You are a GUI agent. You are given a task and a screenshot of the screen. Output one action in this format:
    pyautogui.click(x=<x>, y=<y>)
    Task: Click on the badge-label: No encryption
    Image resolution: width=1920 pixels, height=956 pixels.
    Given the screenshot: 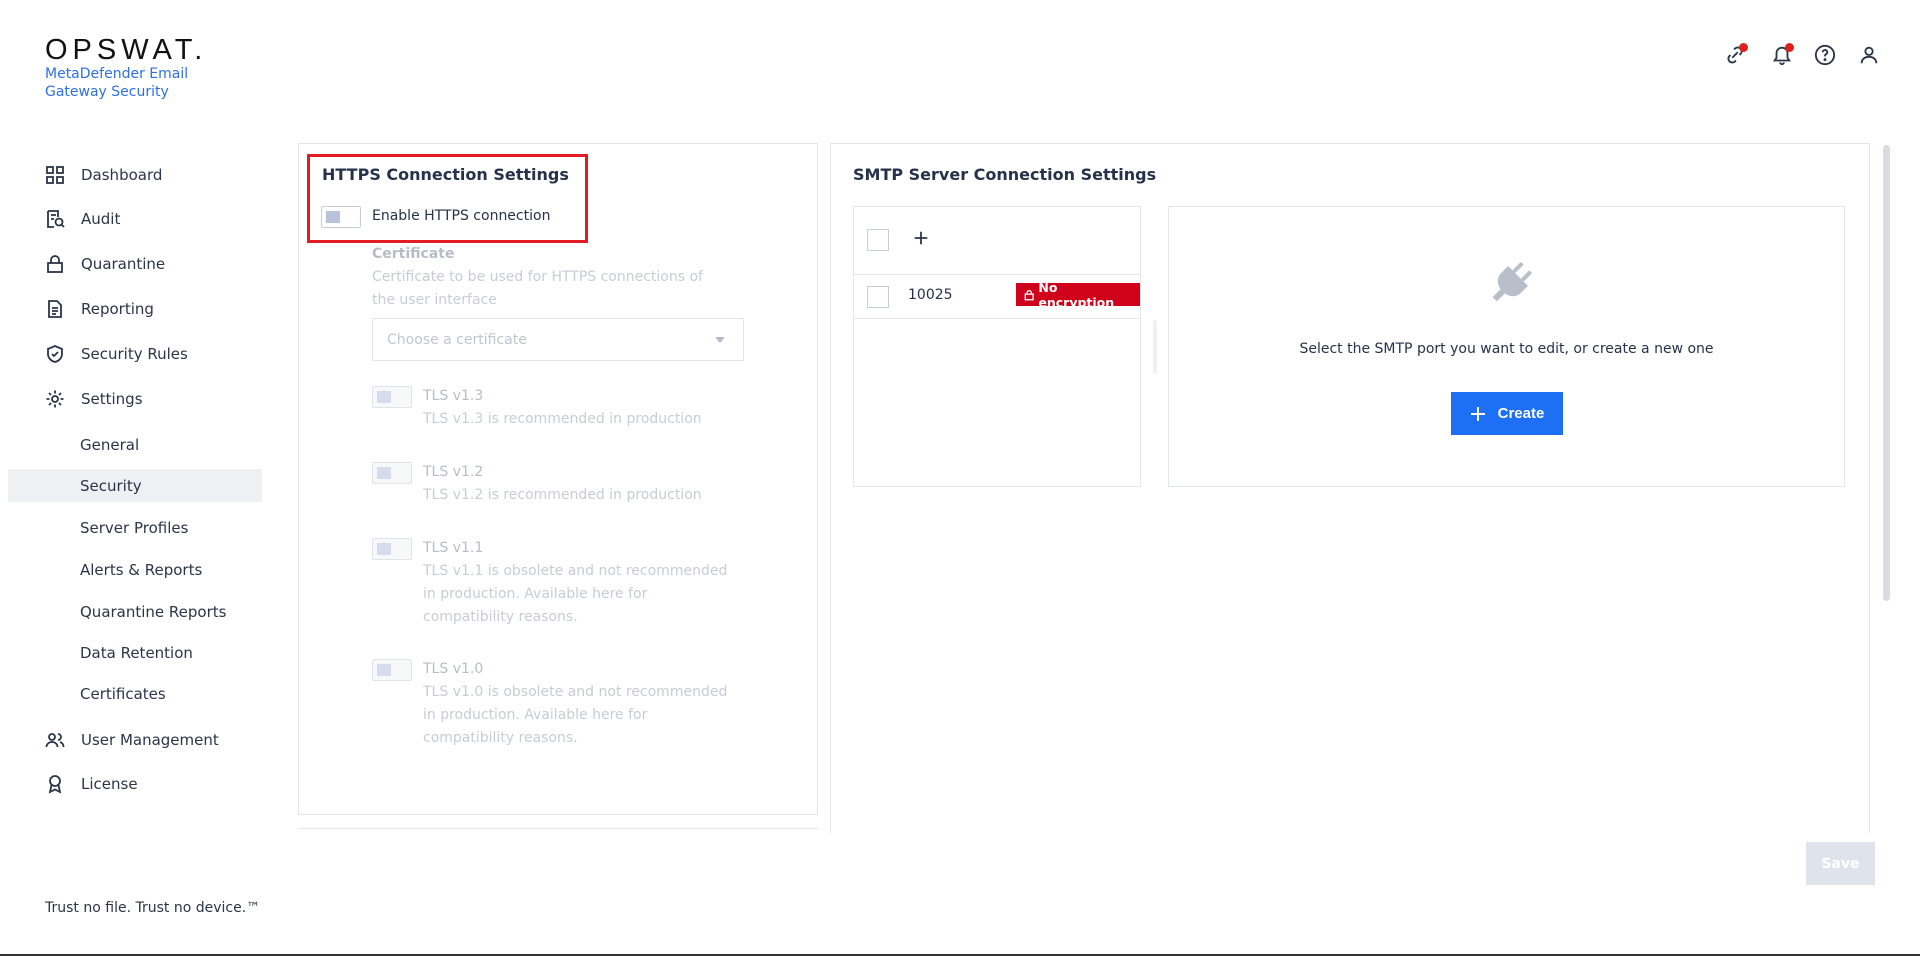 What is the action you would take?
    pyautogui.click(x=1076, y=294)
    